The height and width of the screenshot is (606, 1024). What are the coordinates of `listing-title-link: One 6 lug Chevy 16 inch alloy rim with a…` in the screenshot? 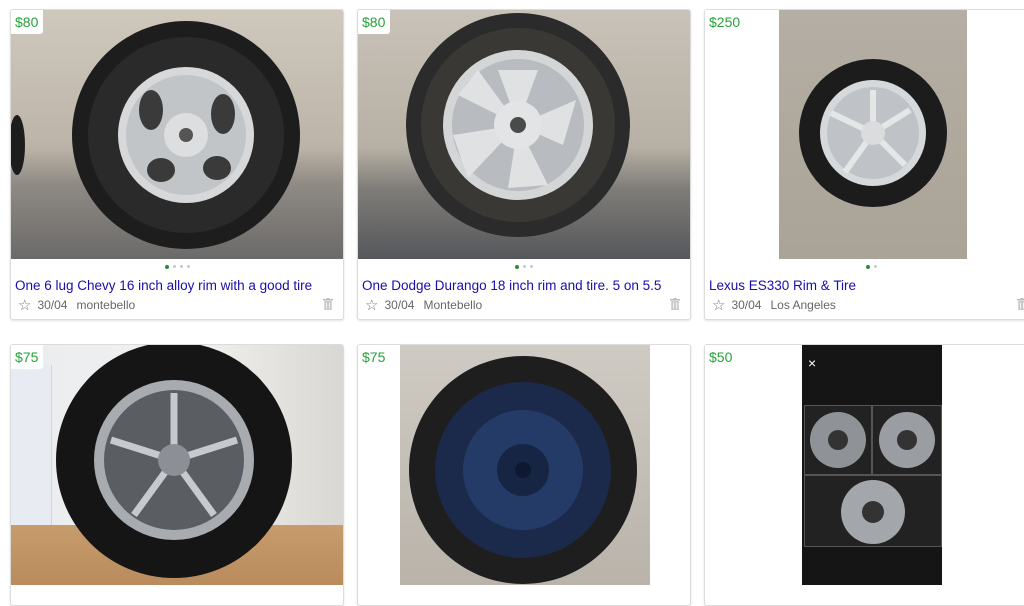 It's located at (177, 285).